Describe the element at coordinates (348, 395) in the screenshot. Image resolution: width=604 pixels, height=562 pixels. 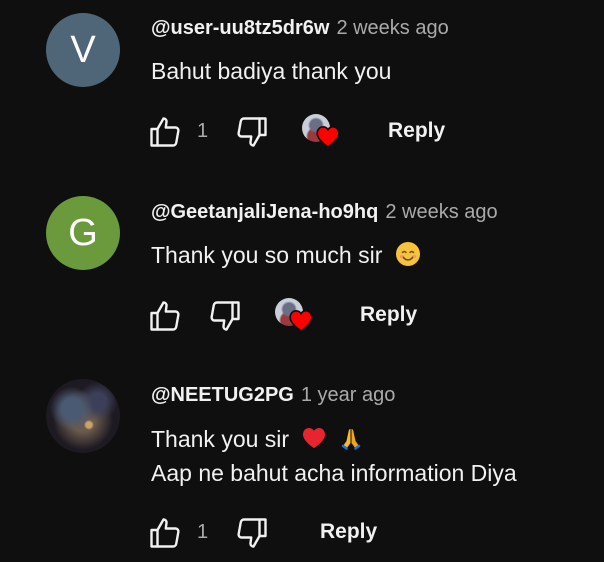
I see `comment-timestamp: 1 year ago` at that location.